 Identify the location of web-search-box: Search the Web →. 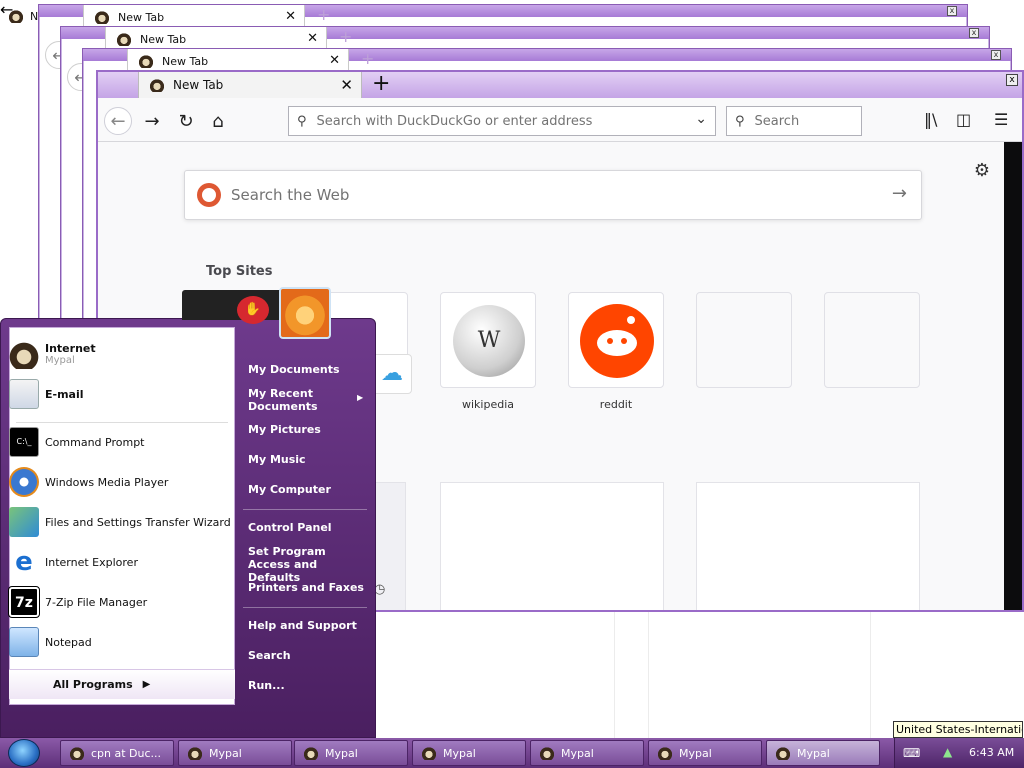
(553, 195).